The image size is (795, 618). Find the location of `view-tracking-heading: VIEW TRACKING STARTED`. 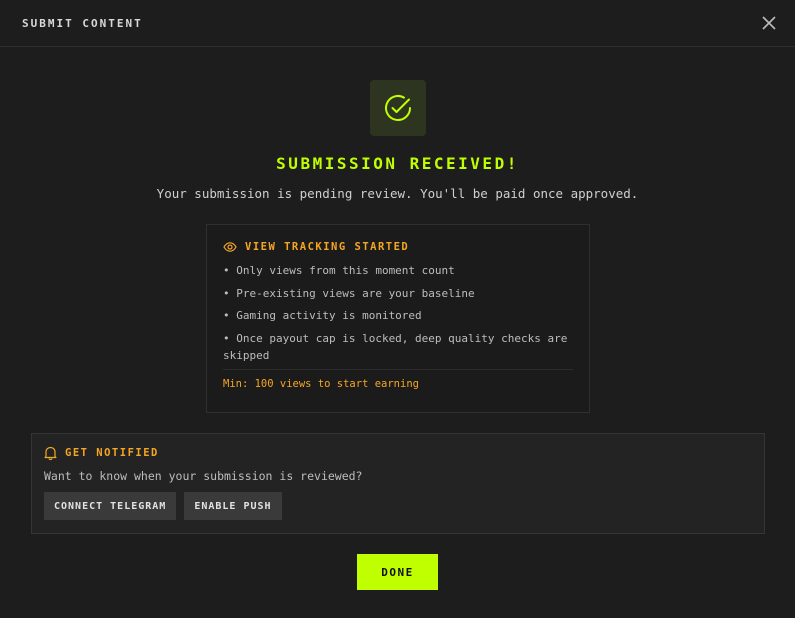

view-tracking-heading: VIEW TRACKING STARTED is located at coordinates (398, 247).